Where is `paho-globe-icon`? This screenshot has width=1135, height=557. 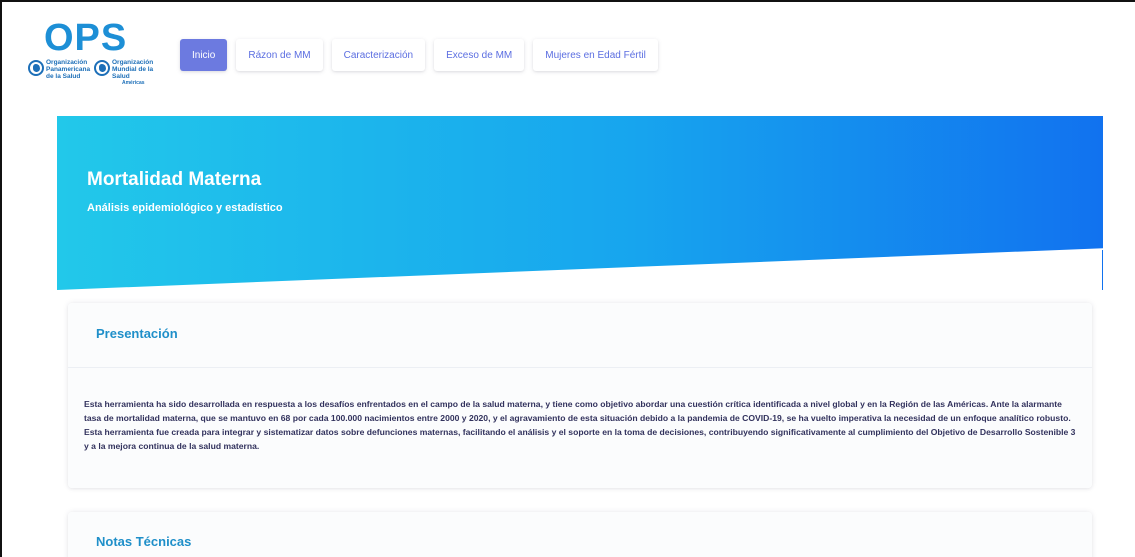 paho-globe-icon is located at coordinates (36, 68).